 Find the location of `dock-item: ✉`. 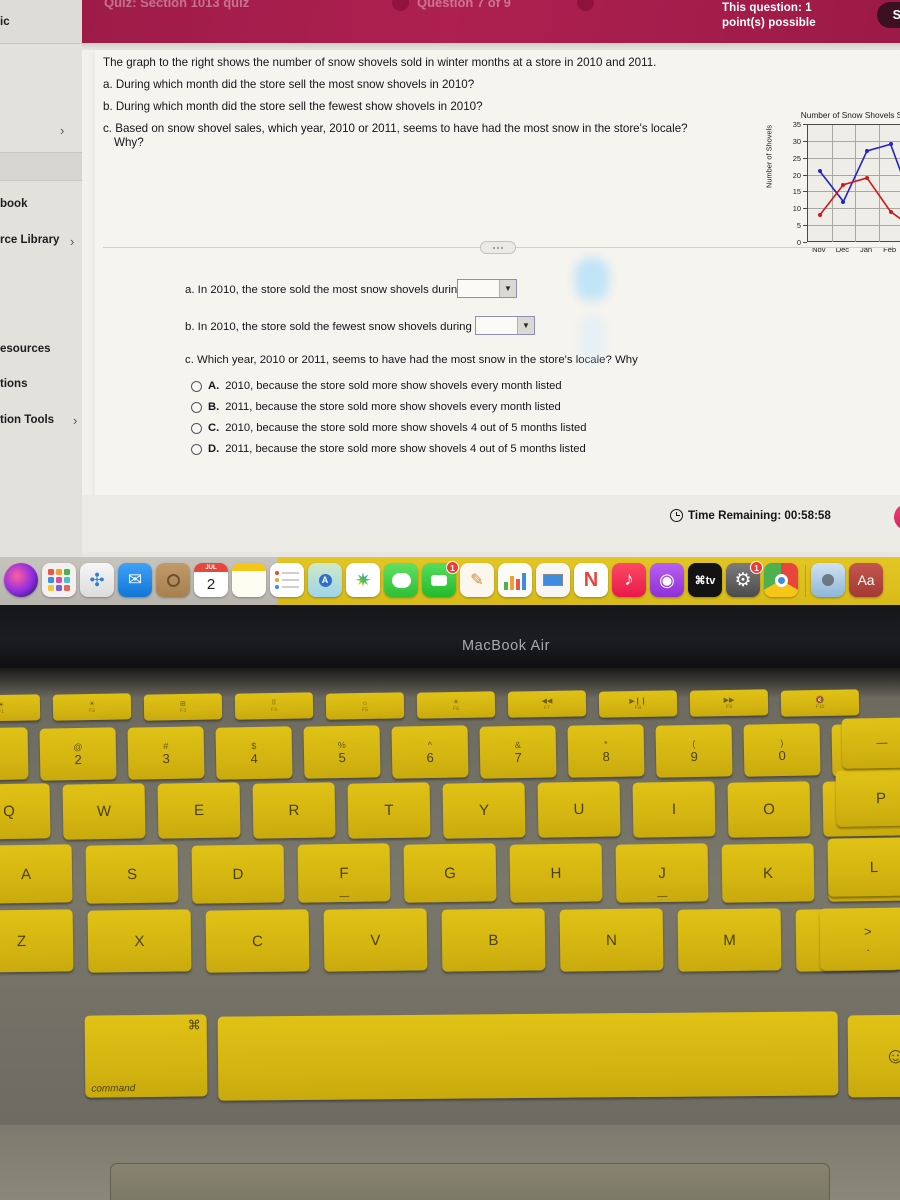

dock-item: ✉ is located at coordinates (136, 581).